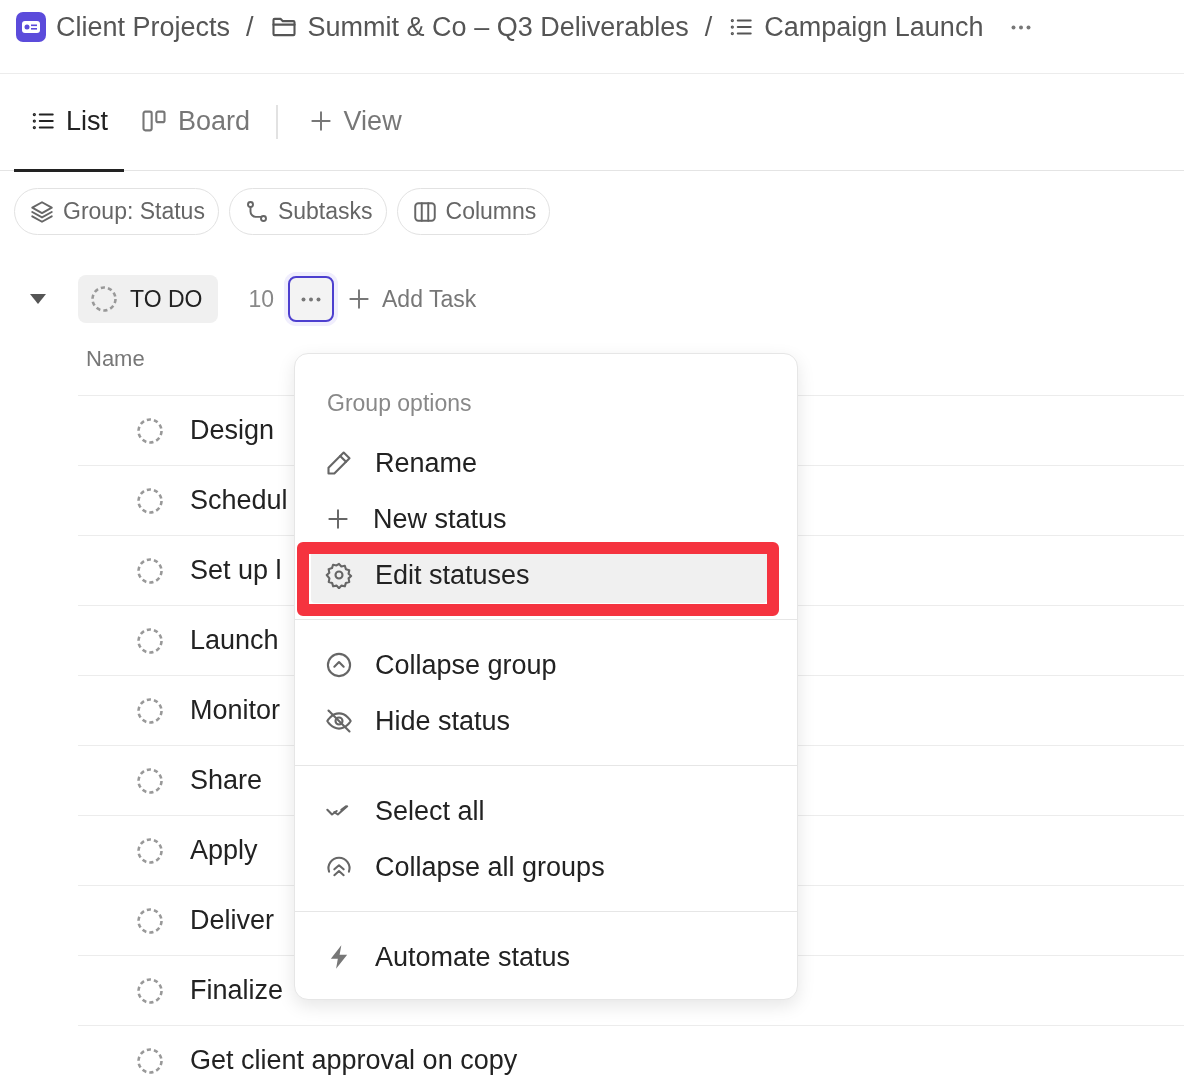  Describe the element at coordinates (239, 500) in the screenshot. I see `task-name: Schedul` at that location.